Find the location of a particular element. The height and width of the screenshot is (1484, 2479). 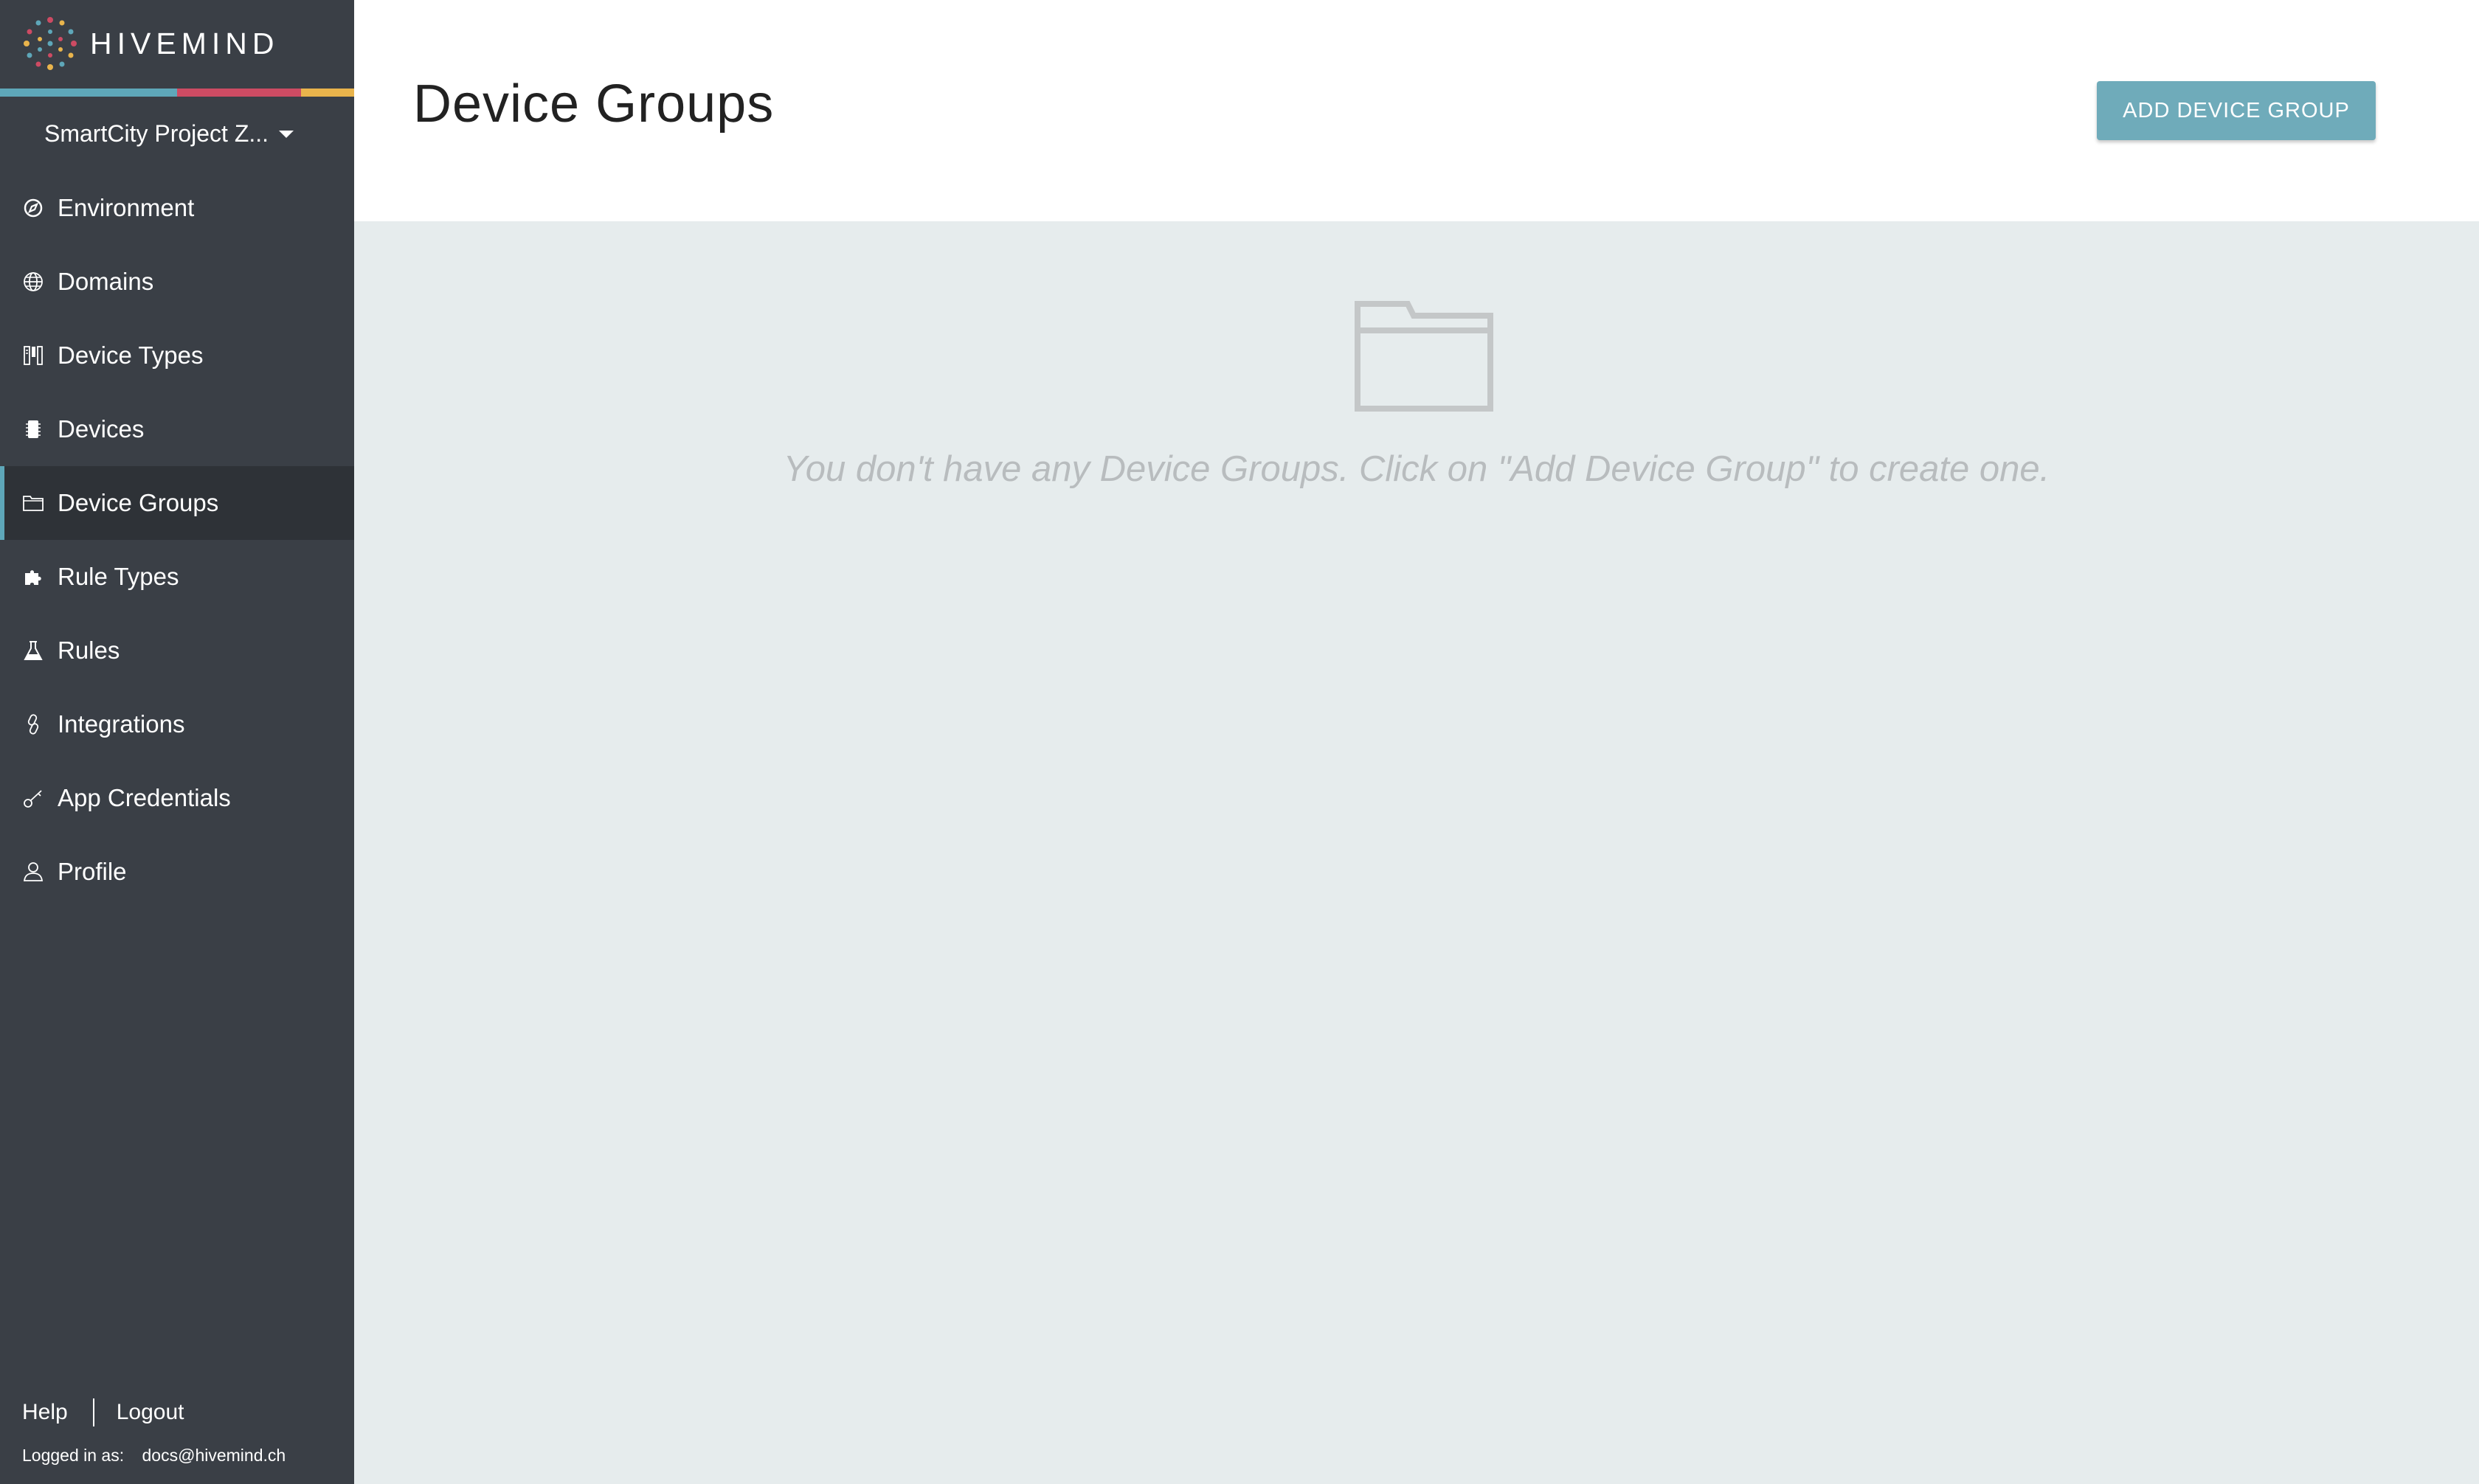

sidebar-item-rule-types: Rule Types is located at coordinates (177, 577).